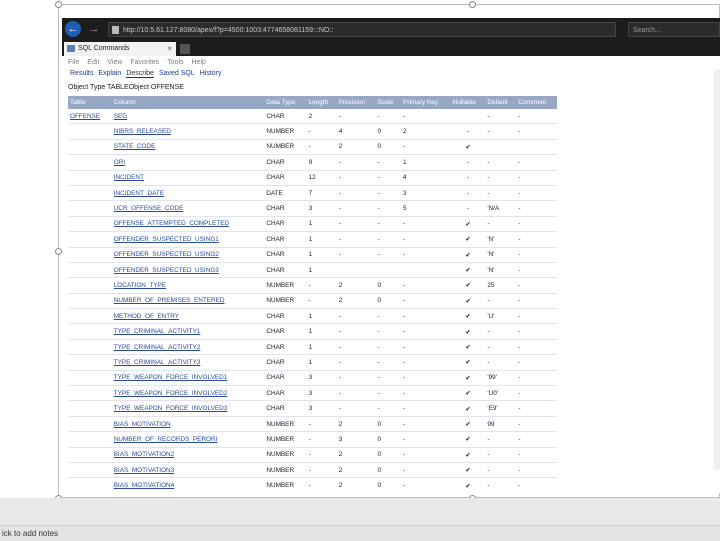  I want to click on column-header: Default, so click(501, 102).